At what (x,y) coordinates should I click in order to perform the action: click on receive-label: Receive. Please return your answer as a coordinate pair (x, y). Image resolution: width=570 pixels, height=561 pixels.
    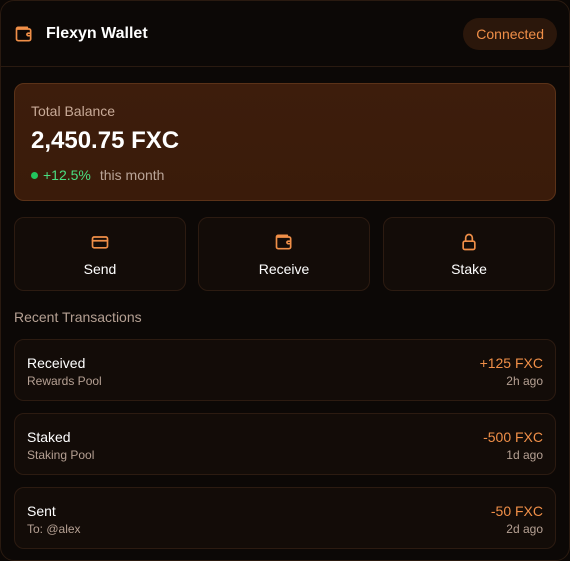
    Looking at the image, I should click on (284, 269).